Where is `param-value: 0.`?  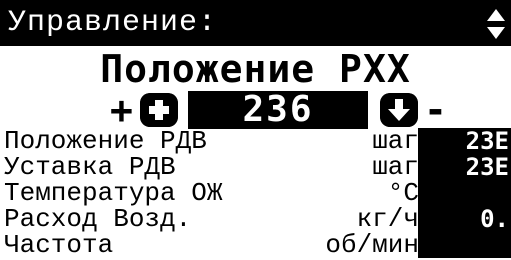 param-value: 0. is located at coordinates (464, 219).